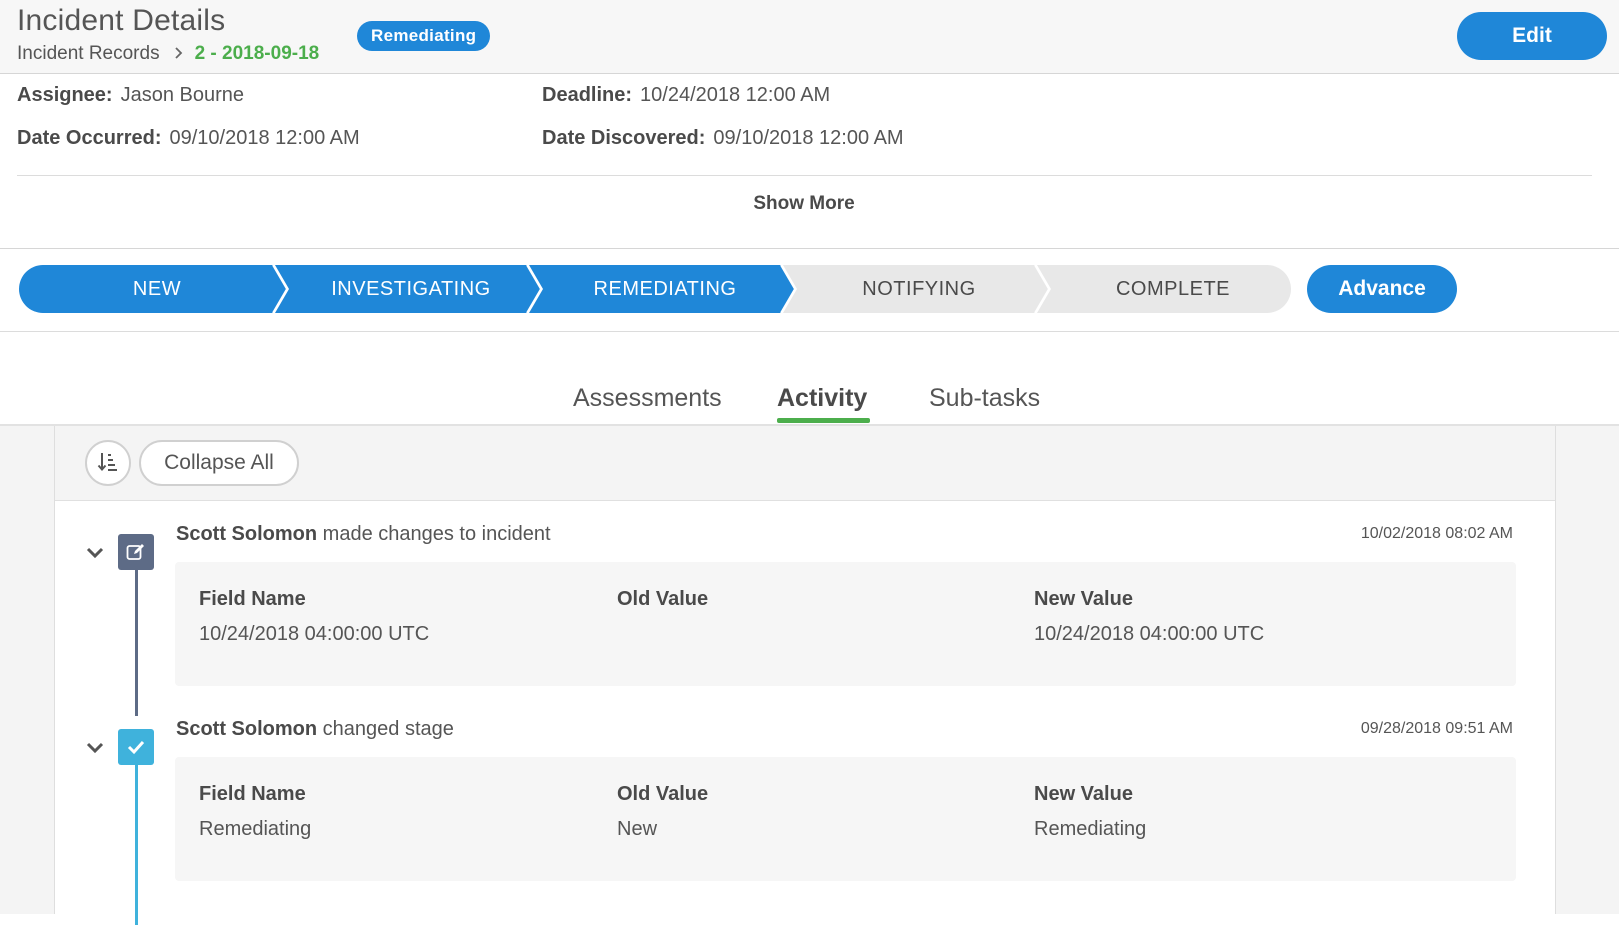  What do you see at coordinates (919, 289) in the screenshot?
I see `stage-notifying: NOTIFYING` at bounding box center [919, 289].